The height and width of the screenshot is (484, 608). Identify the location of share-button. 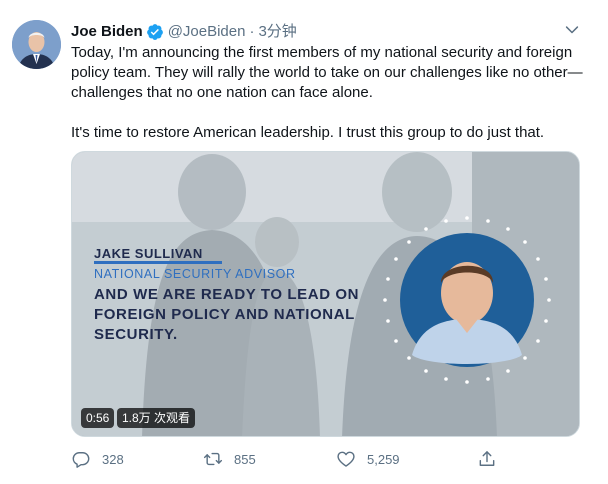
(492, 459).